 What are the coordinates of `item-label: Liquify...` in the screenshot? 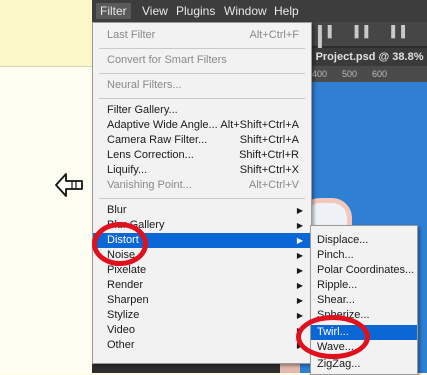 It's located at (127, 170).